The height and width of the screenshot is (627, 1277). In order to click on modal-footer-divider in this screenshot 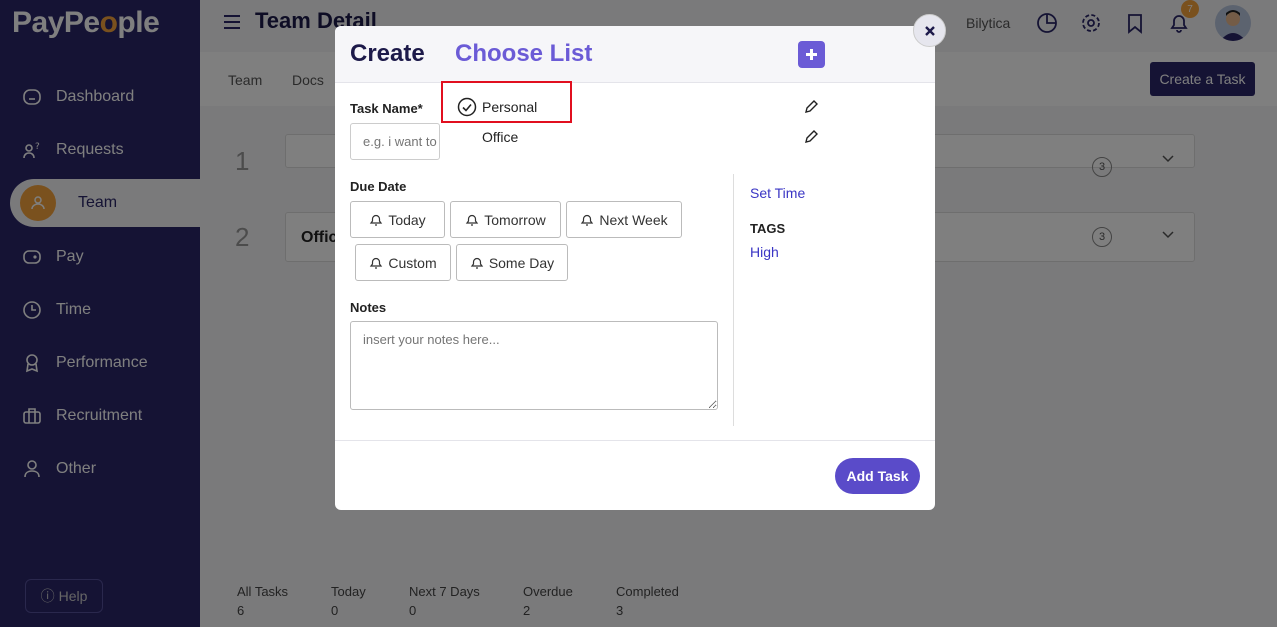, I will do `click(635, 440)`.